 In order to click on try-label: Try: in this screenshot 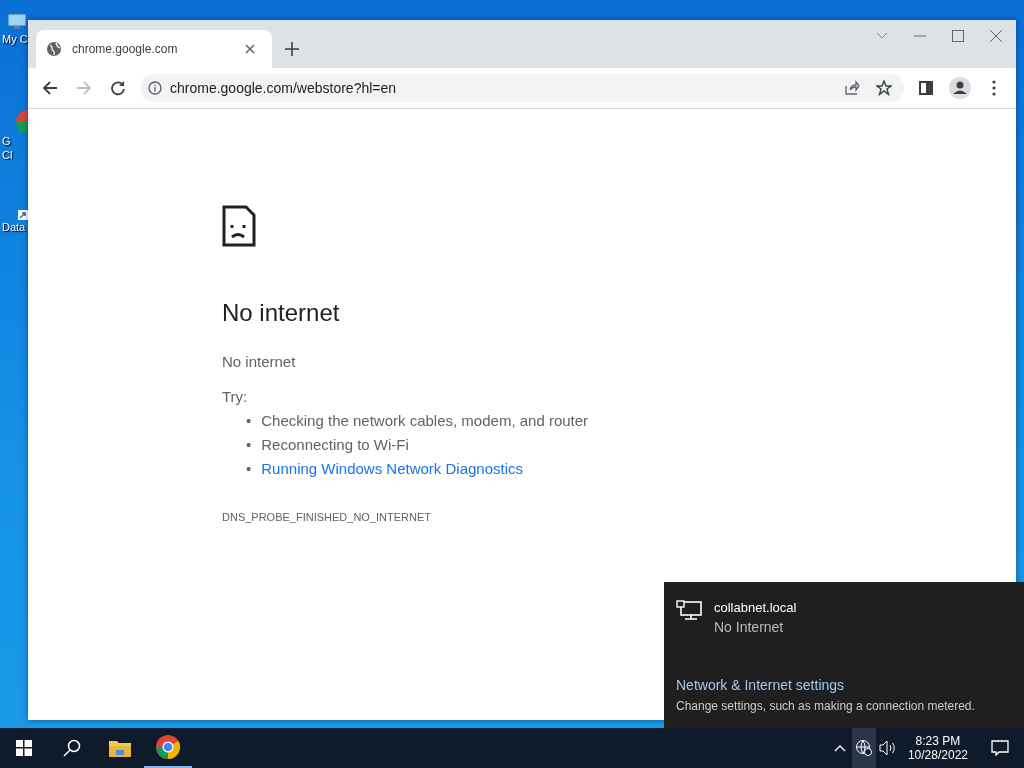, I will do `click(235, 396)`.